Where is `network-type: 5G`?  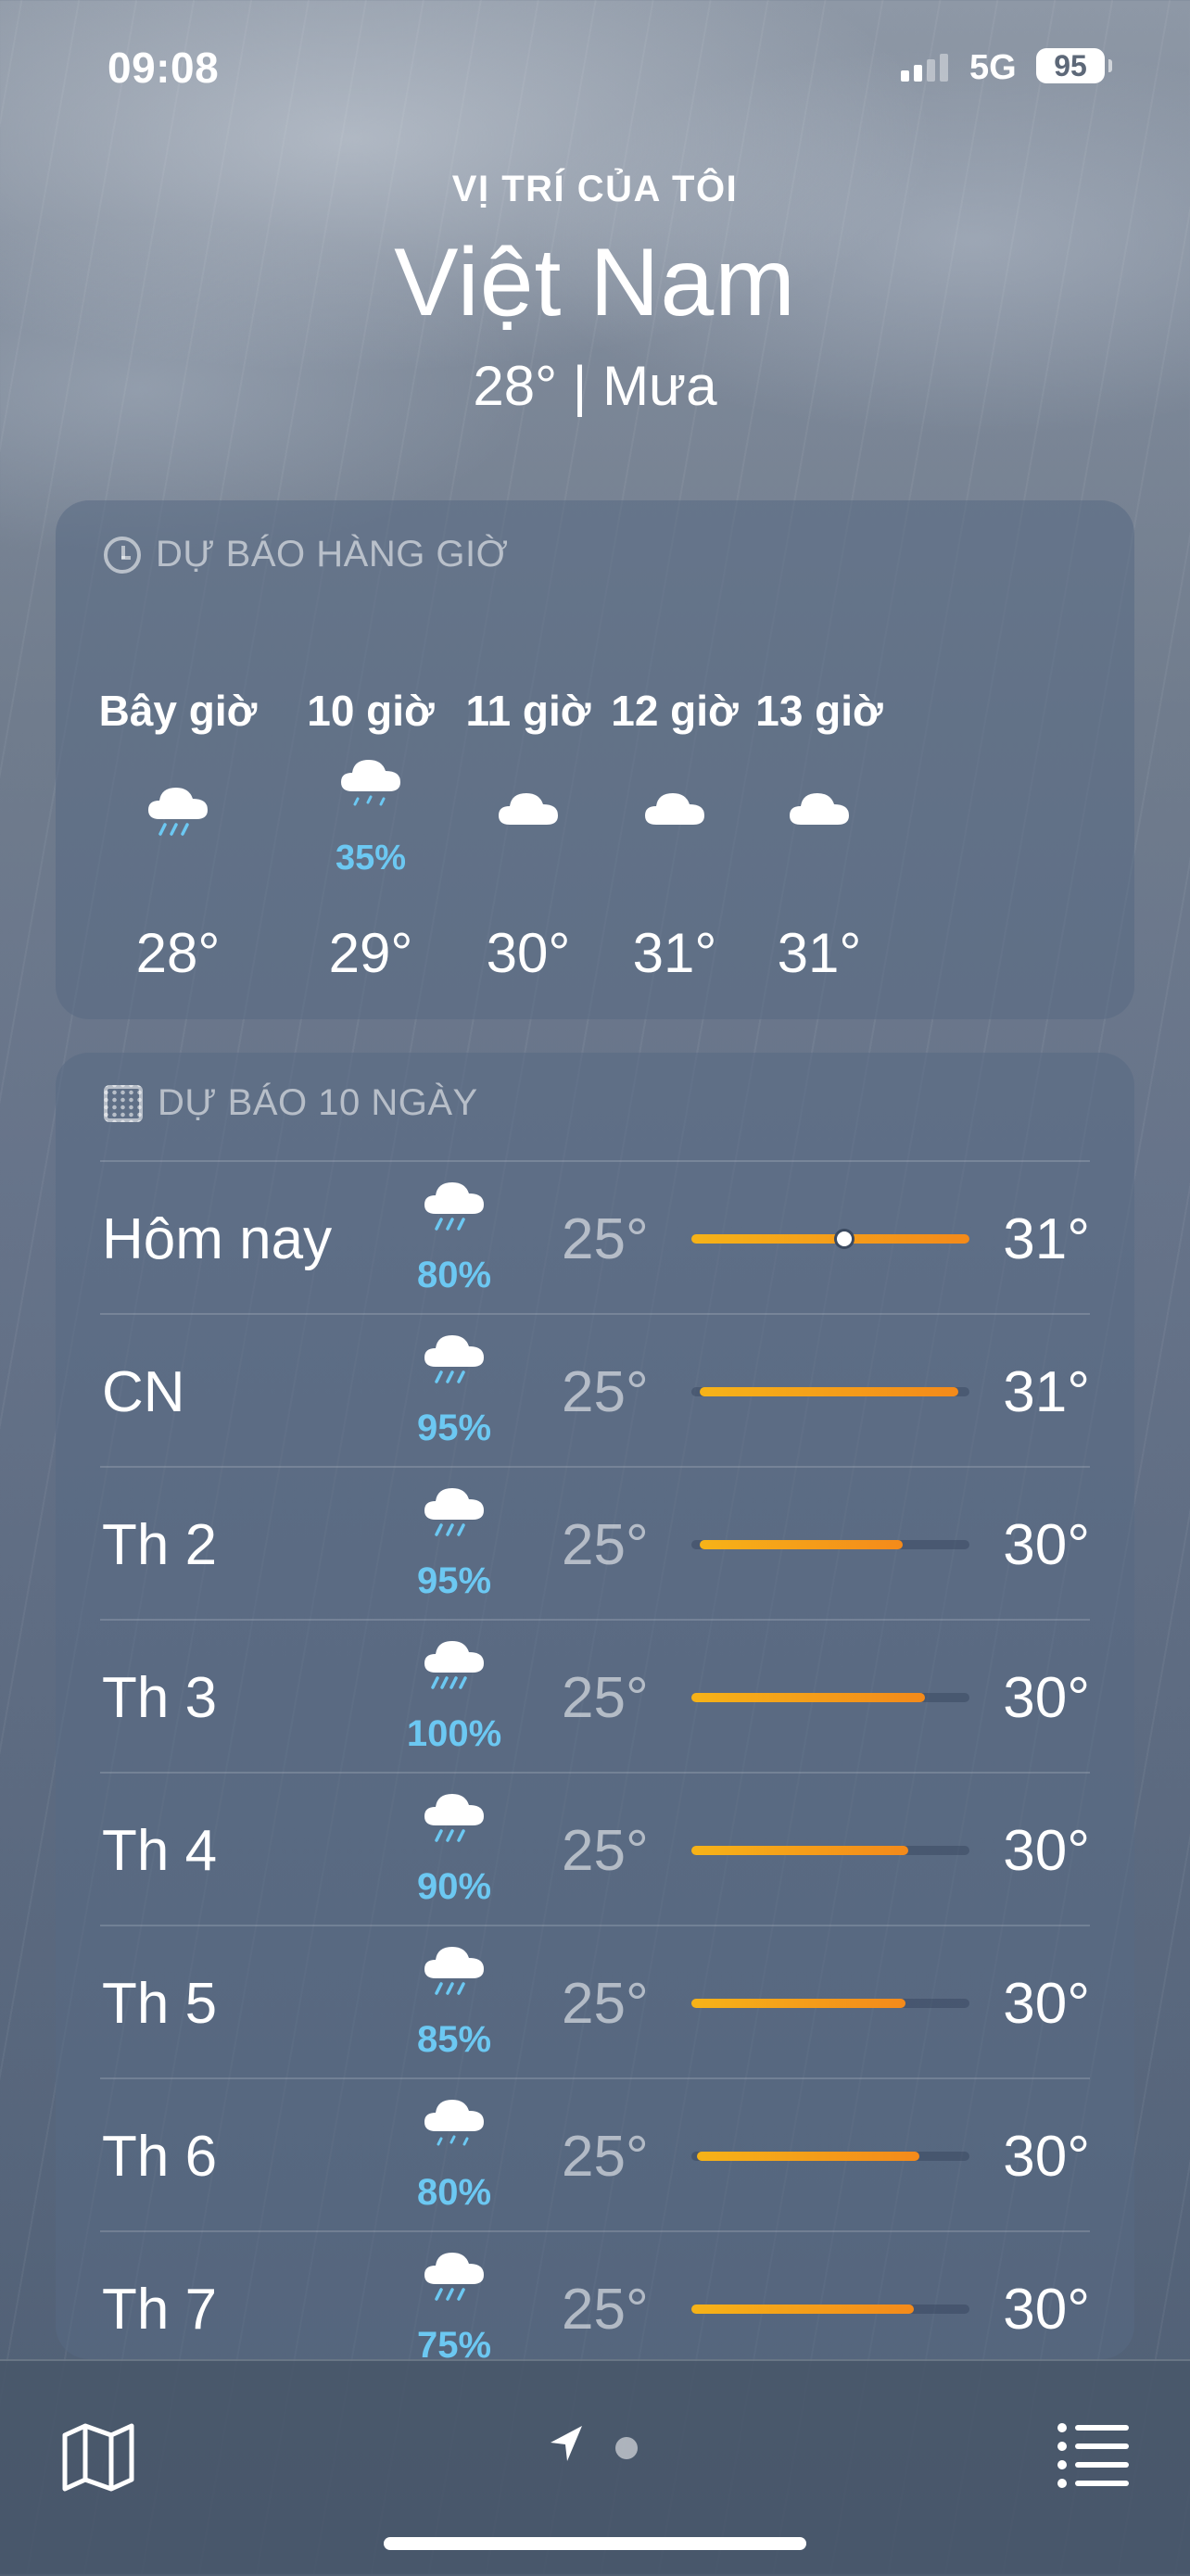
network-type: 5G is located at coordinates (993, 68).